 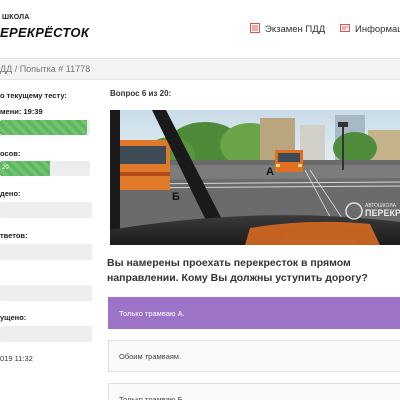 I want to click on logo-top-text: ШКОЛА, so click(x=16, y=17).